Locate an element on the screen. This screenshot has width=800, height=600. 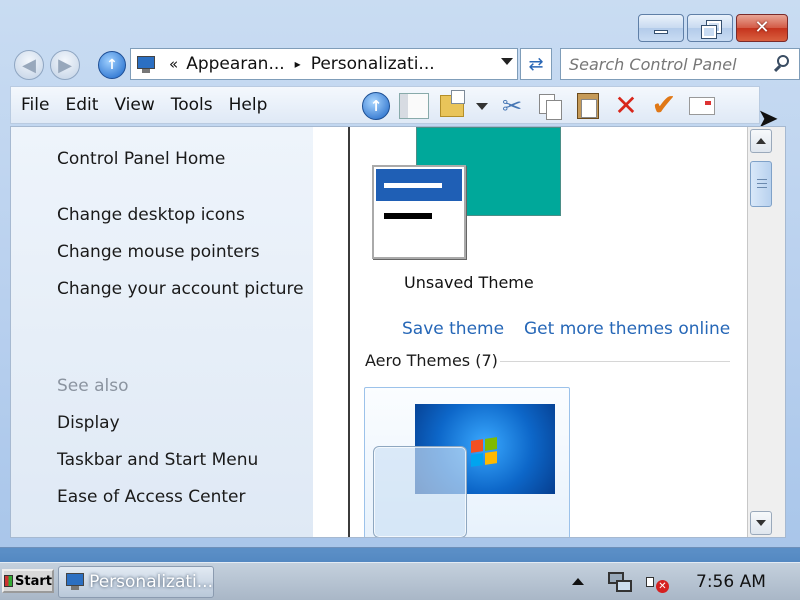
start-button: Start is located at coordinates (28, 581).